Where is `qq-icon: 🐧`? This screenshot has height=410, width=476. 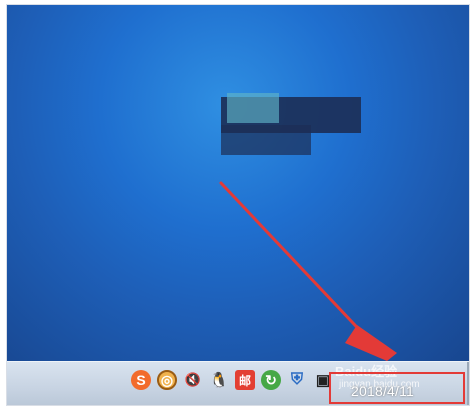 qq-icon: 🐧 is located at coordinates (219, 380).